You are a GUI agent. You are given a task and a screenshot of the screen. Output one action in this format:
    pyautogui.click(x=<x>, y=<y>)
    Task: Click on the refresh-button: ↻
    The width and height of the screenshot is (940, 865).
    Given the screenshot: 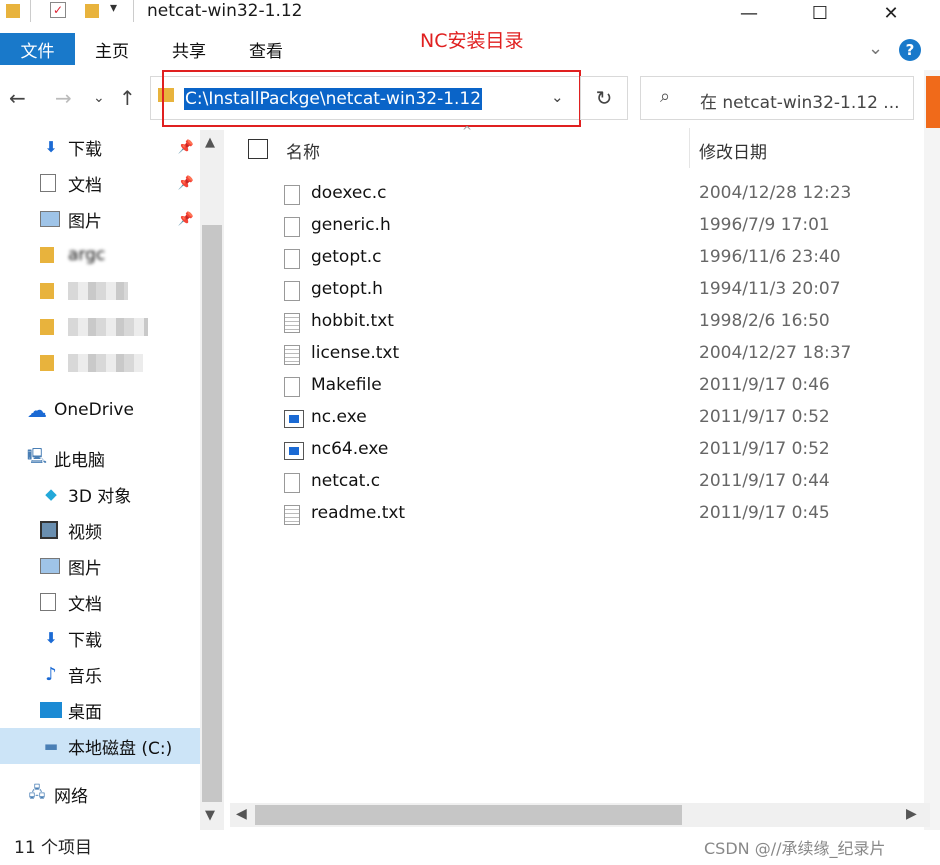 What is the action you would take?
    pyautogui.click(x=604, y=98)
    